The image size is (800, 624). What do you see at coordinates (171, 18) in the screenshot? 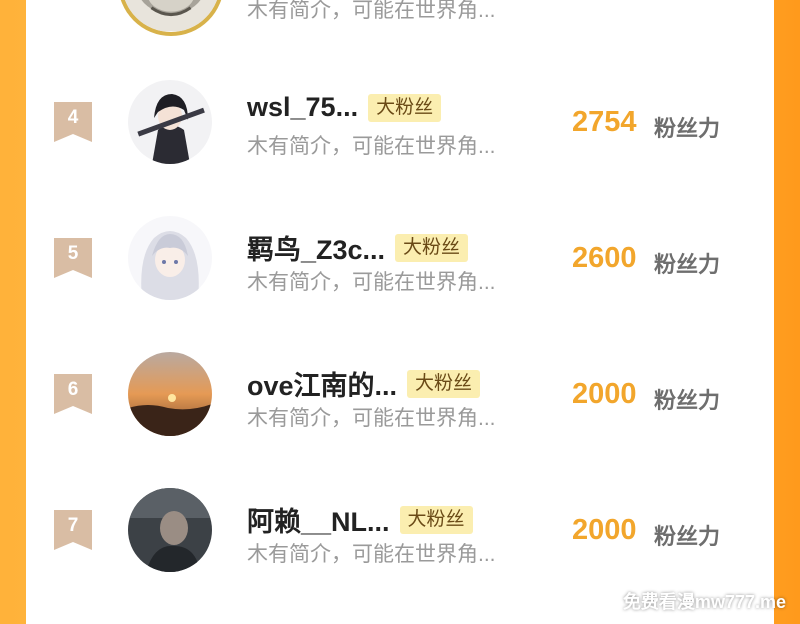
I see `cartoon-avatar-icon` at bounding box center [171, 18].